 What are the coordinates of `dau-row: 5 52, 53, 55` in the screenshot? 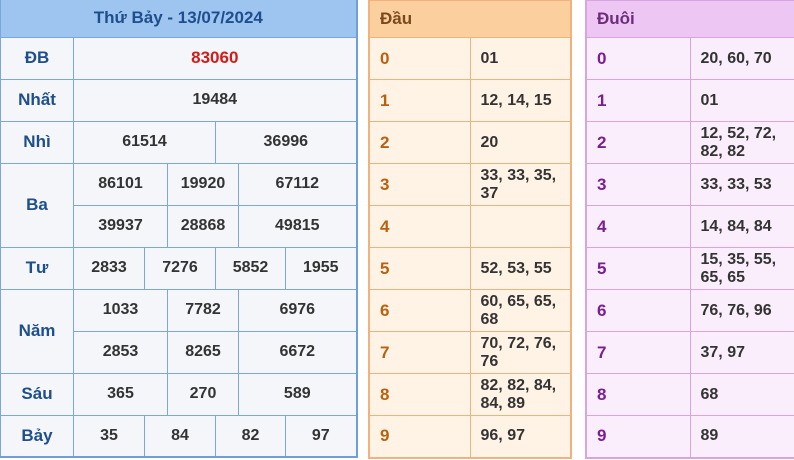 It's located at (470, 268).